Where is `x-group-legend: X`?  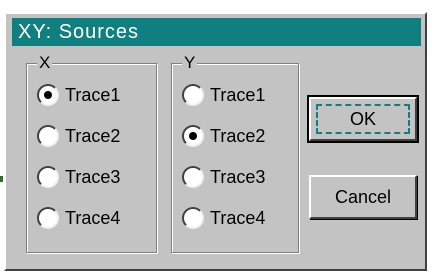 x-group-legend: X is located at coordinates (45, 62).